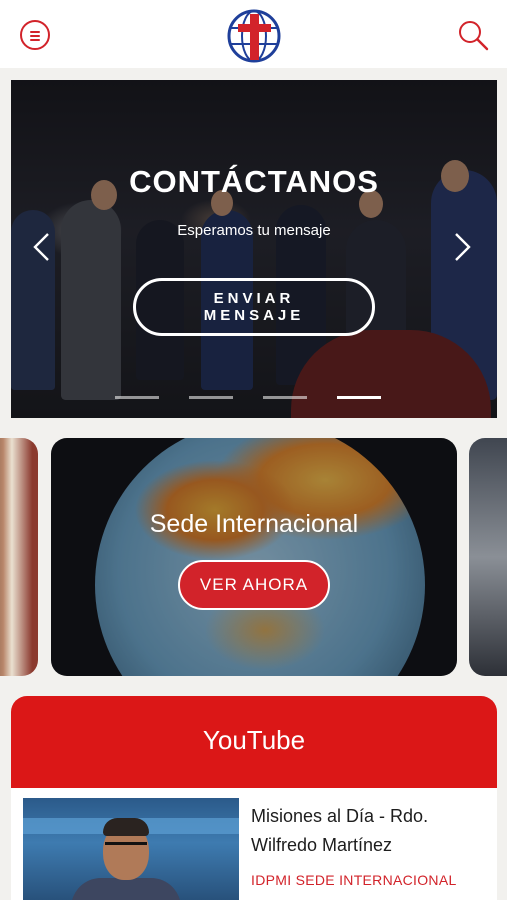 This screenshot has height=900, width=507. What do you see at coordinates (35, 35) in the screenshot?
I see `hamburger-menu-icon` at bounding box center [35, 35].